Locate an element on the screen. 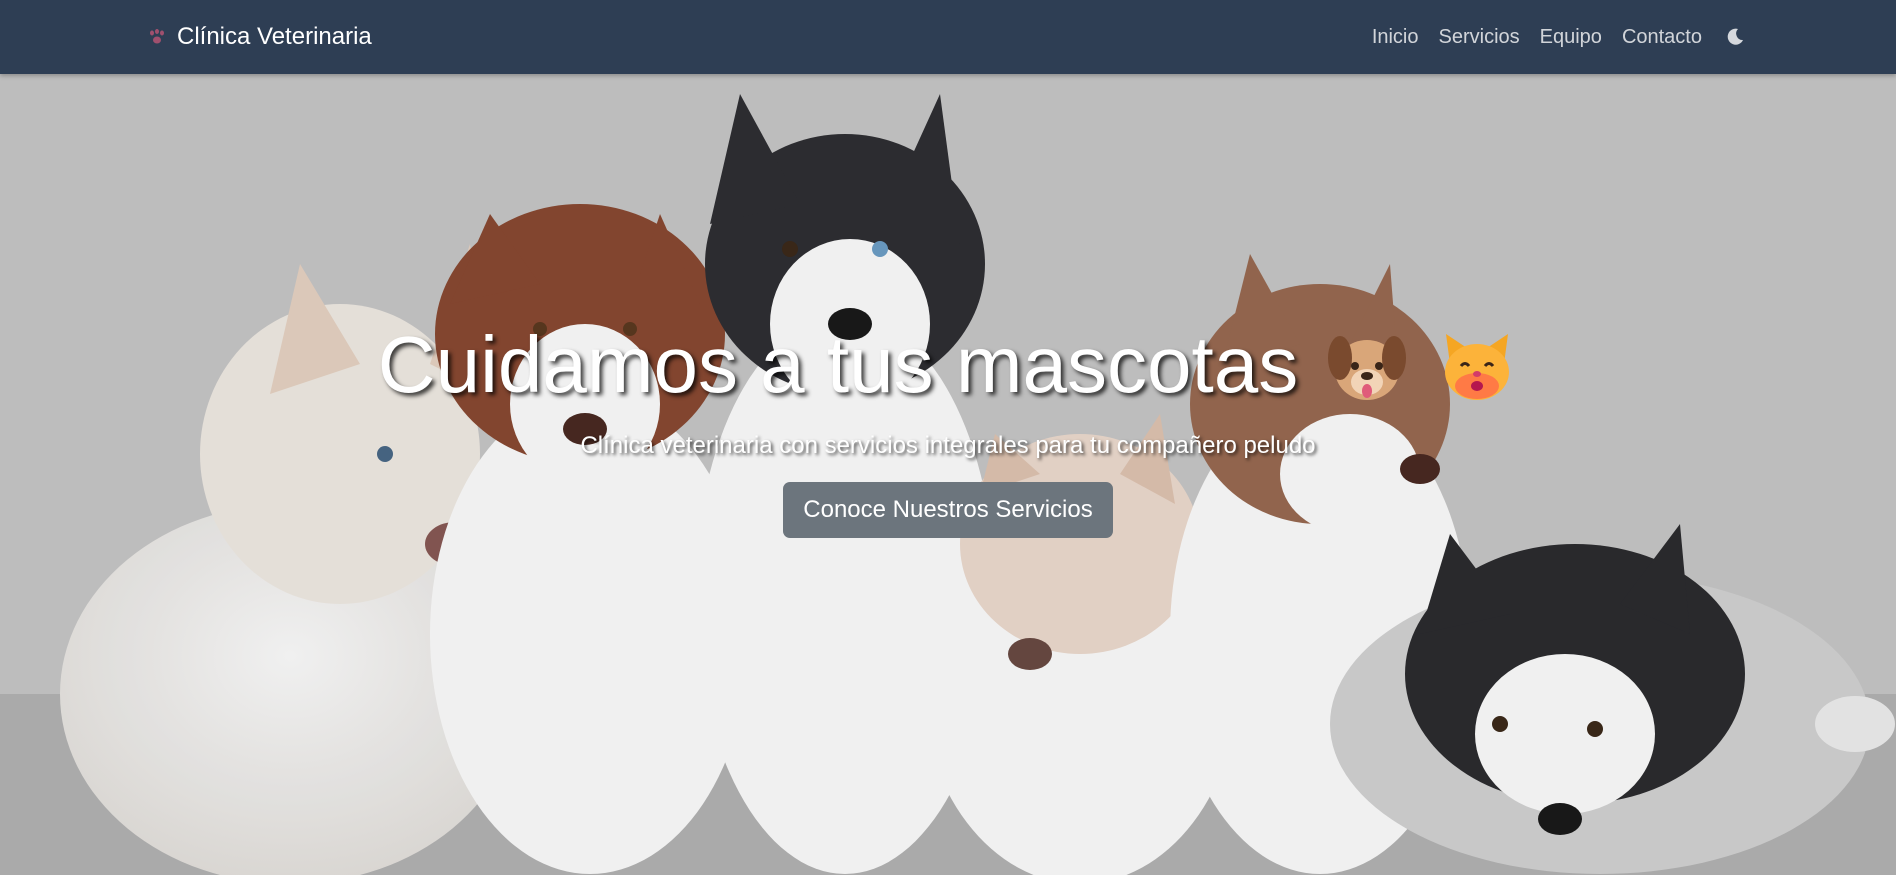  dog-face-icon is located at coordinates (1367, 365).